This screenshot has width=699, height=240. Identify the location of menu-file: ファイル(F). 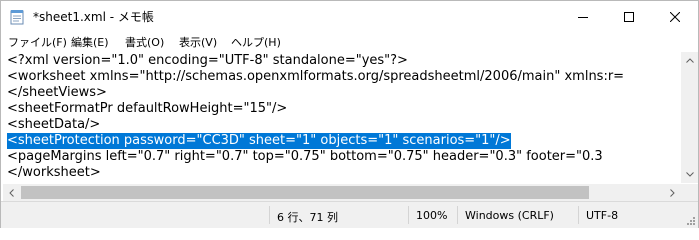
(37, 42).